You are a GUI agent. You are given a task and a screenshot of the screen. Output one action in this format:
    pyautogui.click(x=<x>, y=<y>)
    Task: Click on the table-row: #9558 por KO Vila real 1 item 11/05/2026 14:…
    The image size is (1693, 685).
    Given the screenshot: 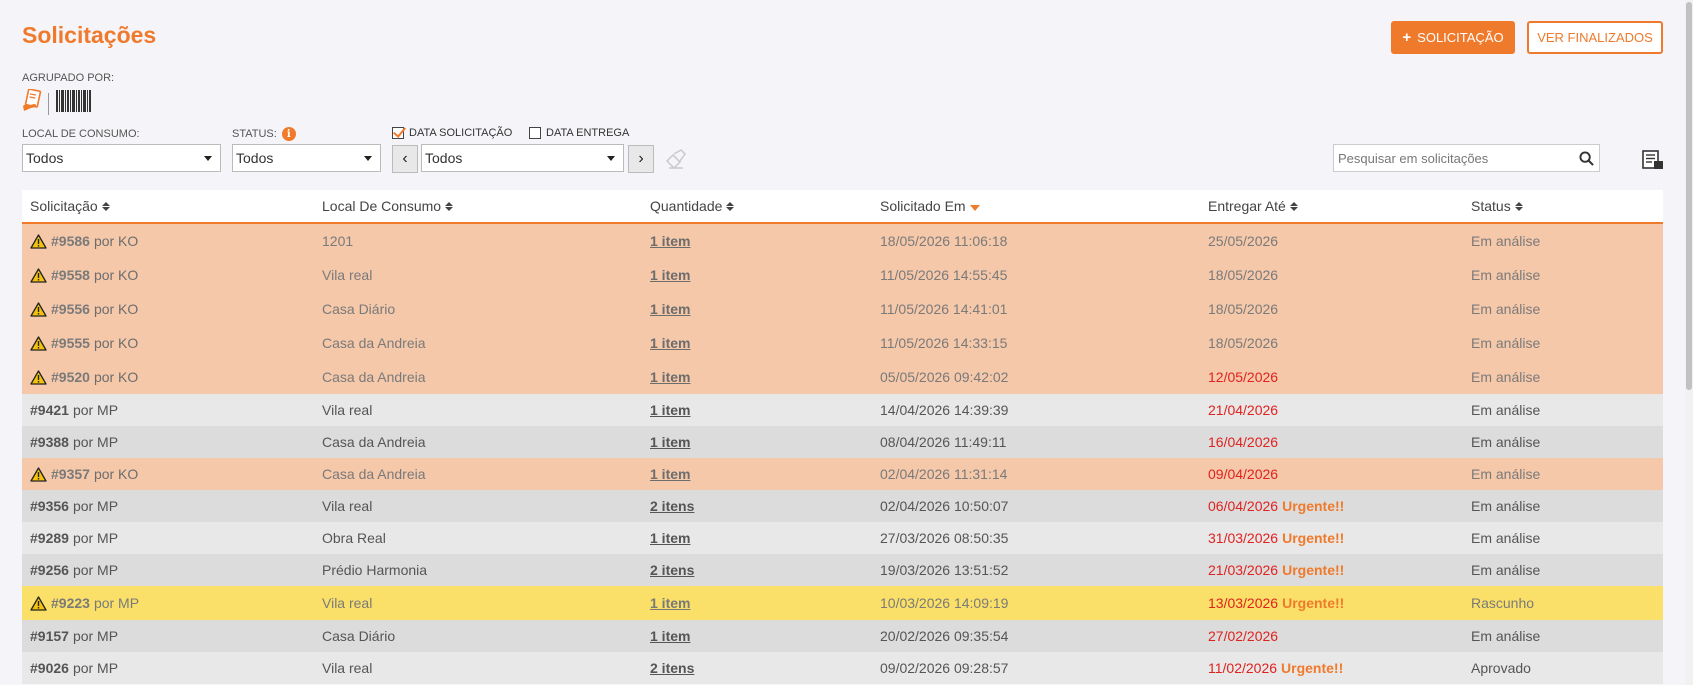 What is the action you would take?
    pyautogui.click(x=842, y=275)
    